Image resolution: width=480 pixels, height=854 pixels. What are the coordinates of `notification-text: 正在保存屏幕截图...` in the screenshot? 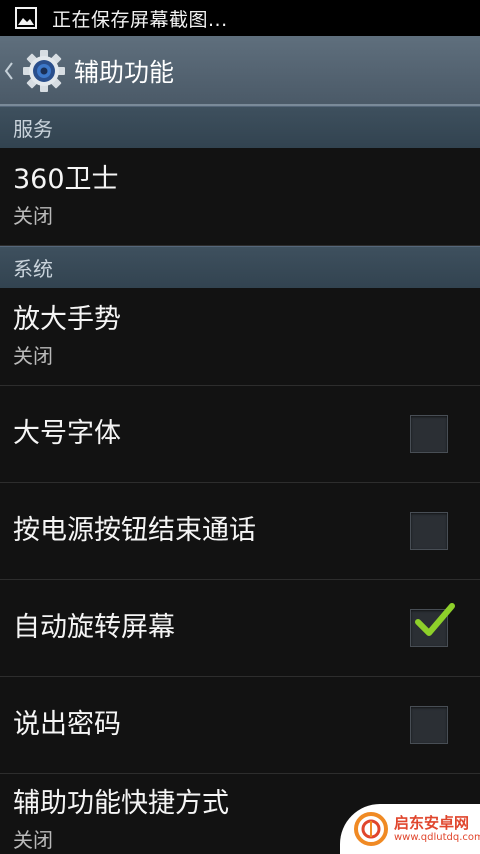 It's located at (140, 19).